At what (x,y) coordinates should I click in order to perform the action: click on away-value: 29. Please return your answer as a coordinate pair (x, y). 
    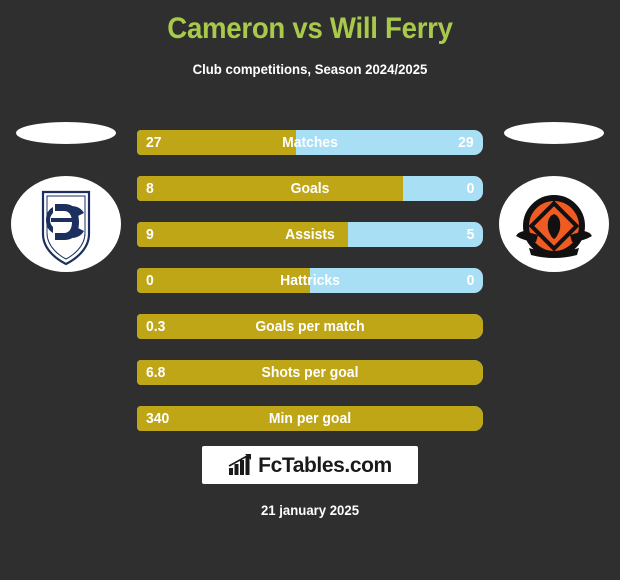
    Looking at the image, I should click on (466, 142).